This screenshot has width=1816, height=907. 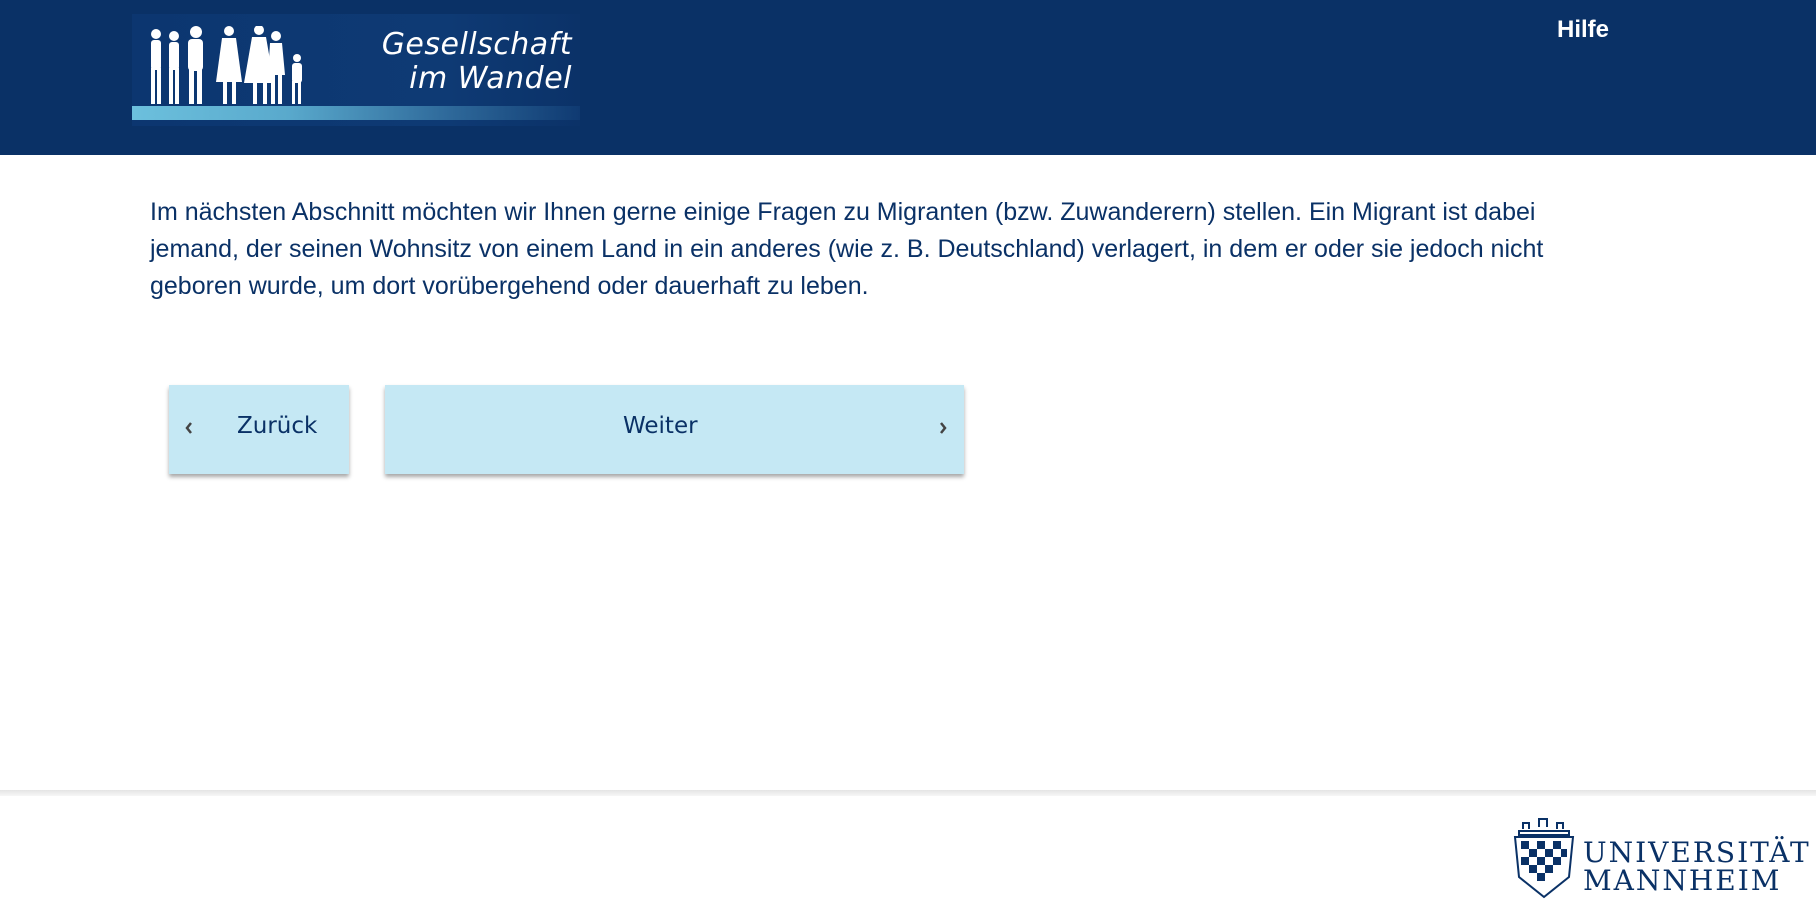 What do you see at coordinates (188, 428) in the screenshot?
I see `chevron-left-icon` at bounding box center [188, 428].